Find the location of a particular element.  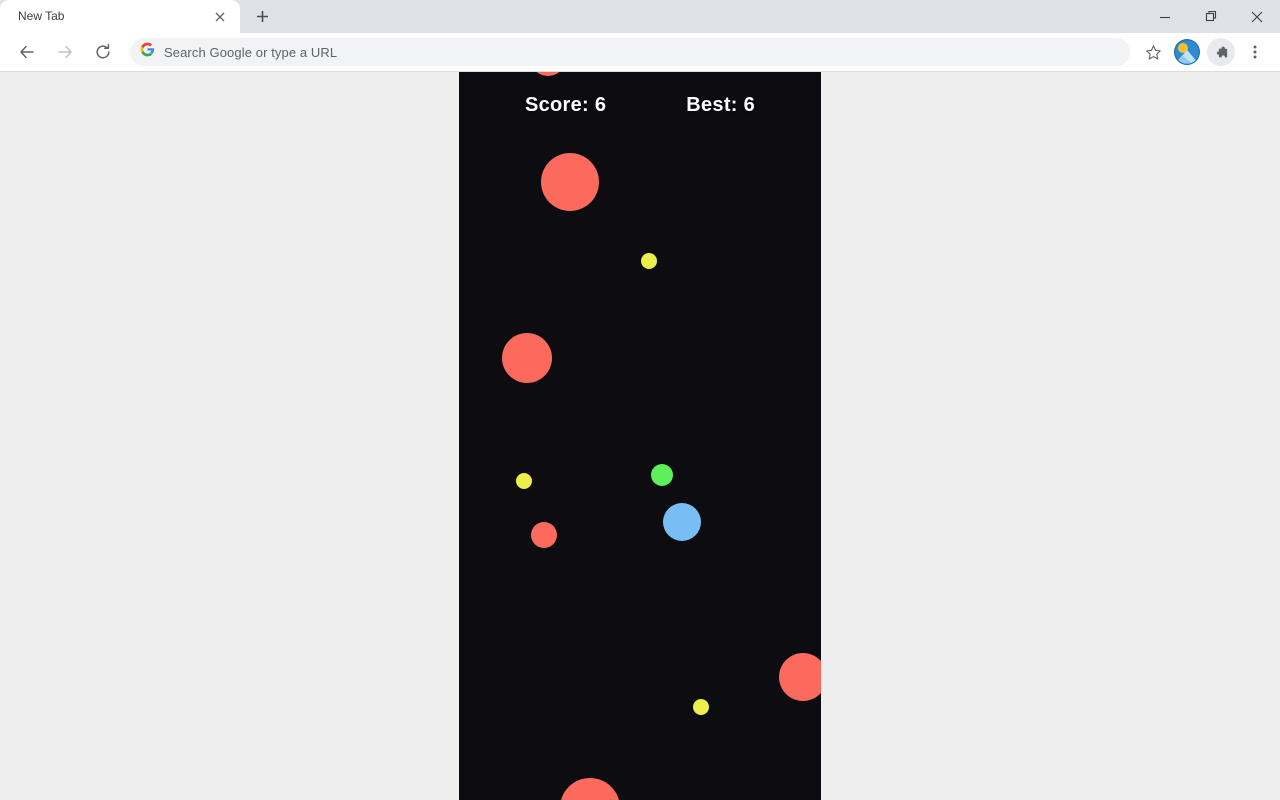

reload-button is located at coordinates (103, 52).